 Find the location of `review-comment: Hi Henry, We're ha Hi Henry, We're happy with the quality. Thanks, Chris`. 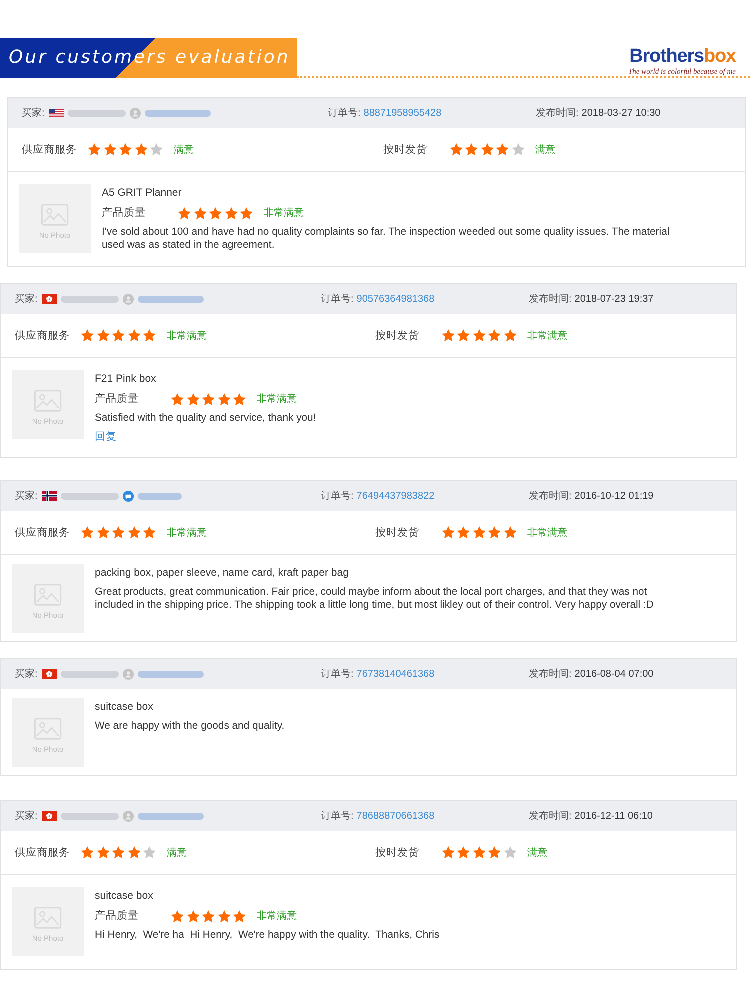

review-comment: Hi Henry, We're ha Hi Henry, We're happy with the quality. Thanks, Chris is located at coordinates (267, 935).